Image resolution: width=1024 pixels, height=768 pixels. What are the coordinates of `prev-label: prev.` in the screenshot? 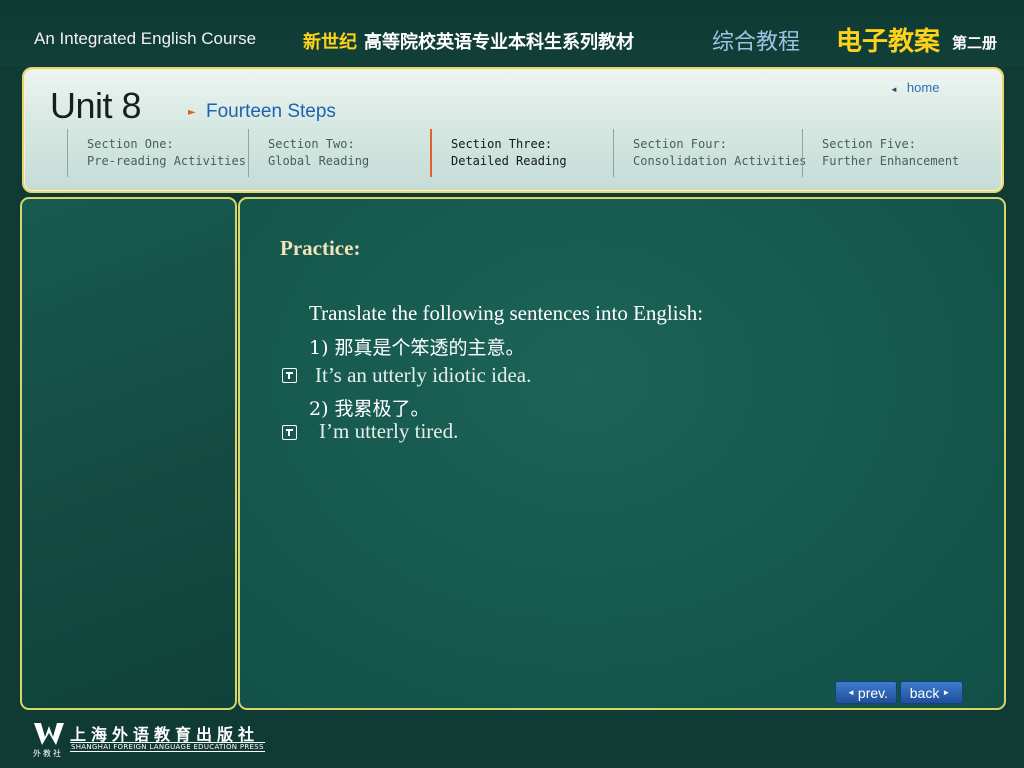 It's located at (872, 692).